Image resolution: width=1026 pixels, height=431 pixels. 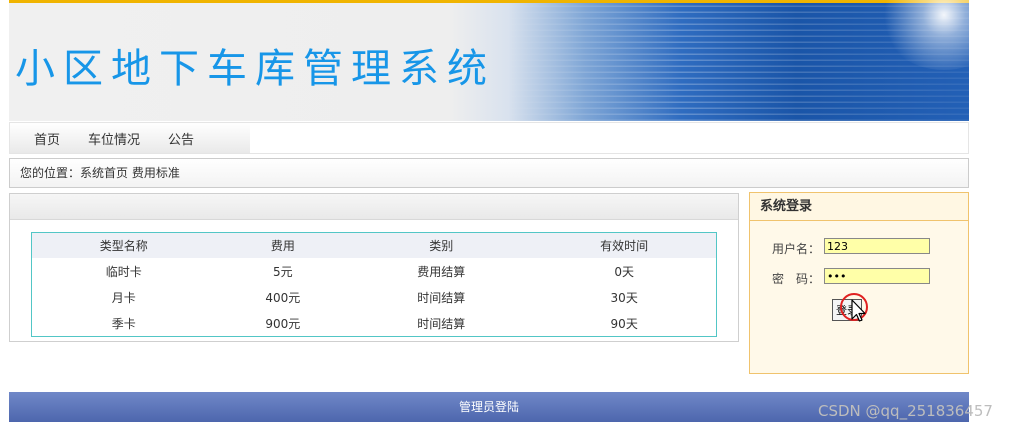 I want to click on cell-validity: 30天, so click(x=624, y=297).